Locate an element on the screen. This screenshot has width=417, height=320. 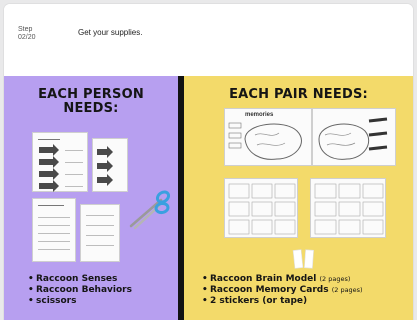
raccoon-memory-cards-thumbnail is located at coordinates (261, 208).